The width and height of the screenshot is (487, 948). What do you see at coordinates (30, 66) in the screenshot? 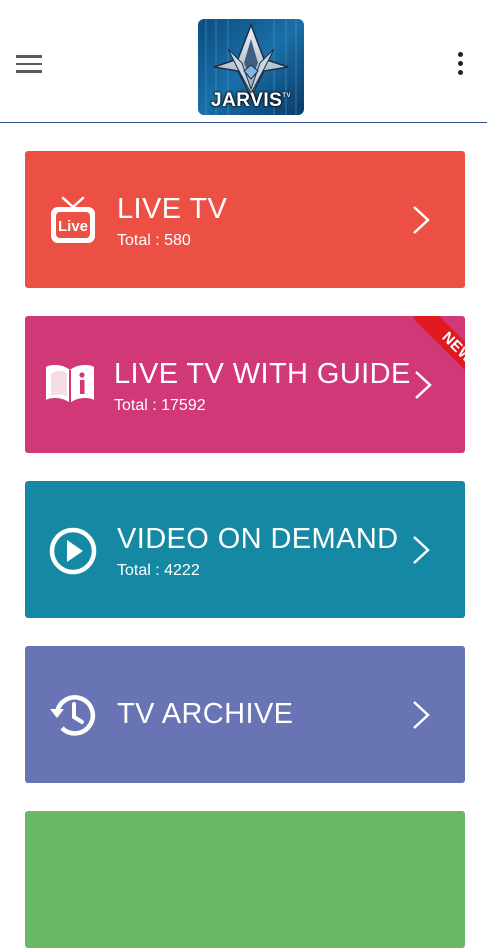
I see `hamburger-menu-button` at bounding box center [30, 66].